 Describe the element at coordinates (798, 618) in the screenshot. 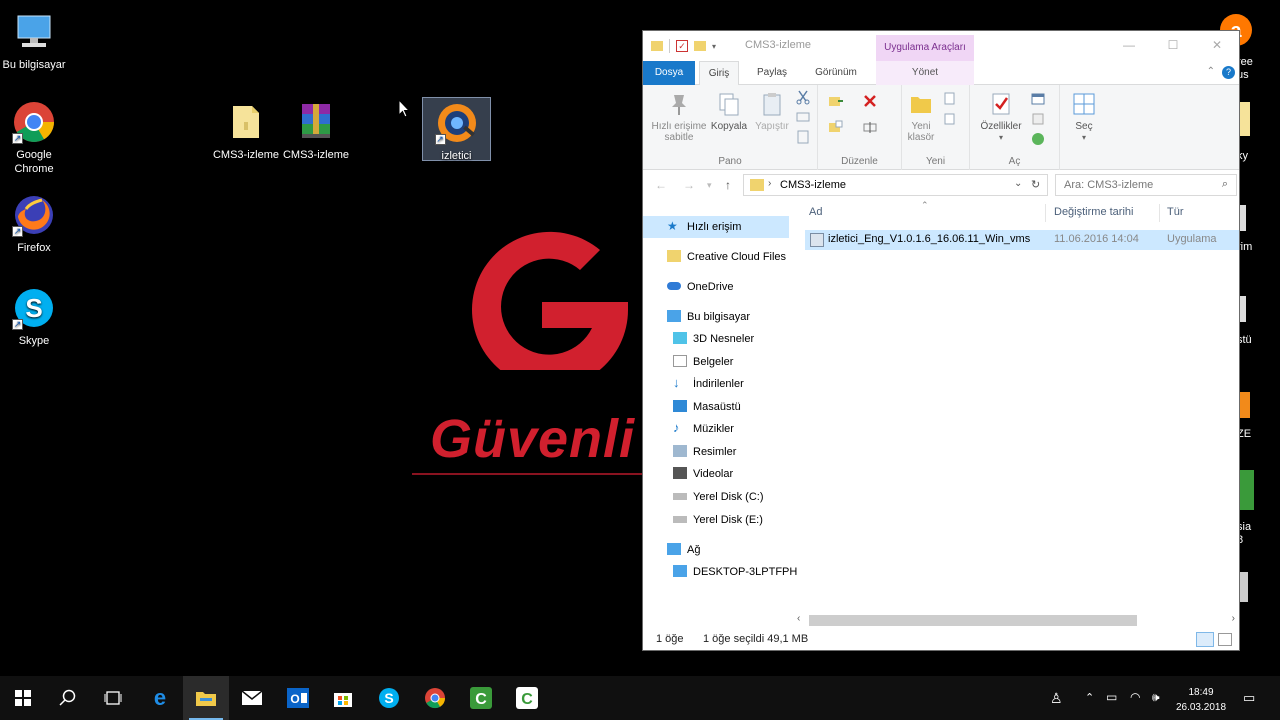

I see `scroll-left-icon: ‹` at that location.